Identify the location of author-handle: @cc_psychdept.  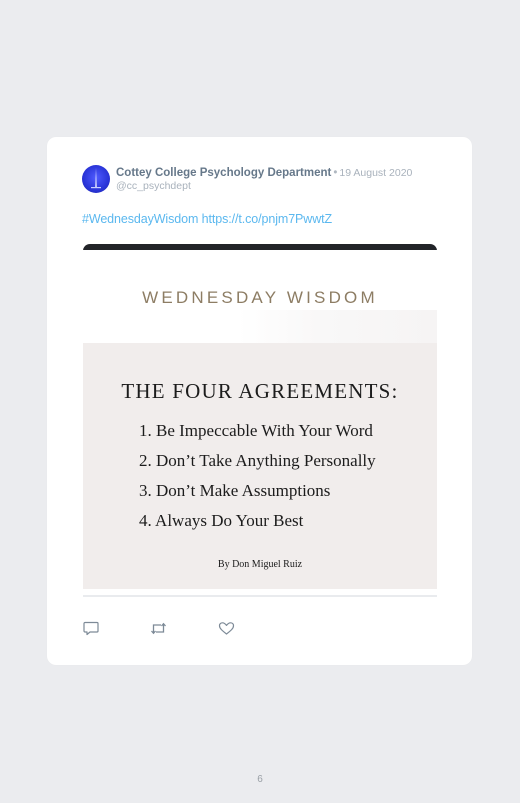
(153, 186).